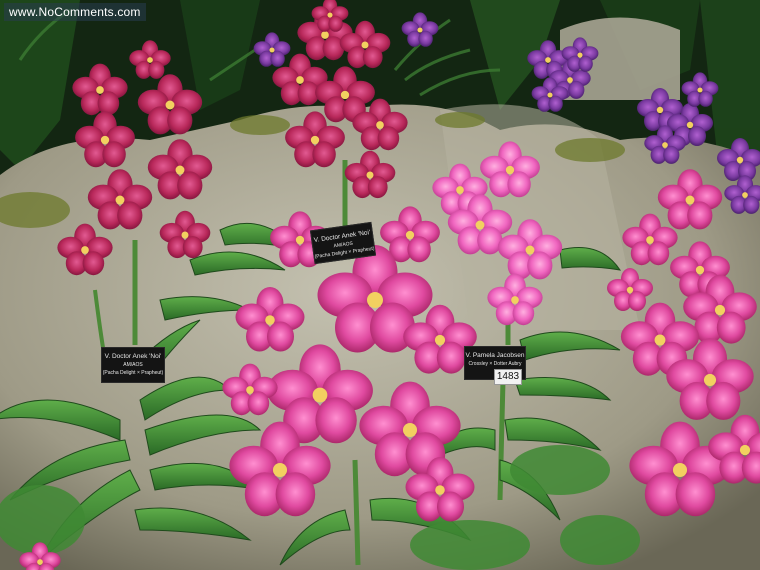  Describe the element at coordinates (133, 356) in the screenshot. I see `plant-label-name: V. Doctor Anek 'Noi'` at that location.